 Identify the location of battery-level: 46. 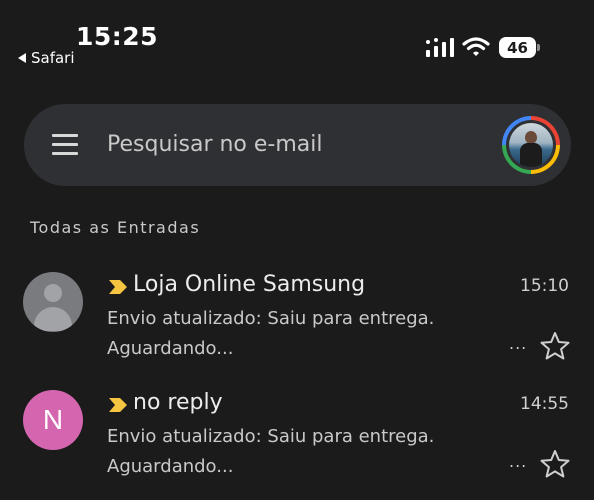
(517, 47).